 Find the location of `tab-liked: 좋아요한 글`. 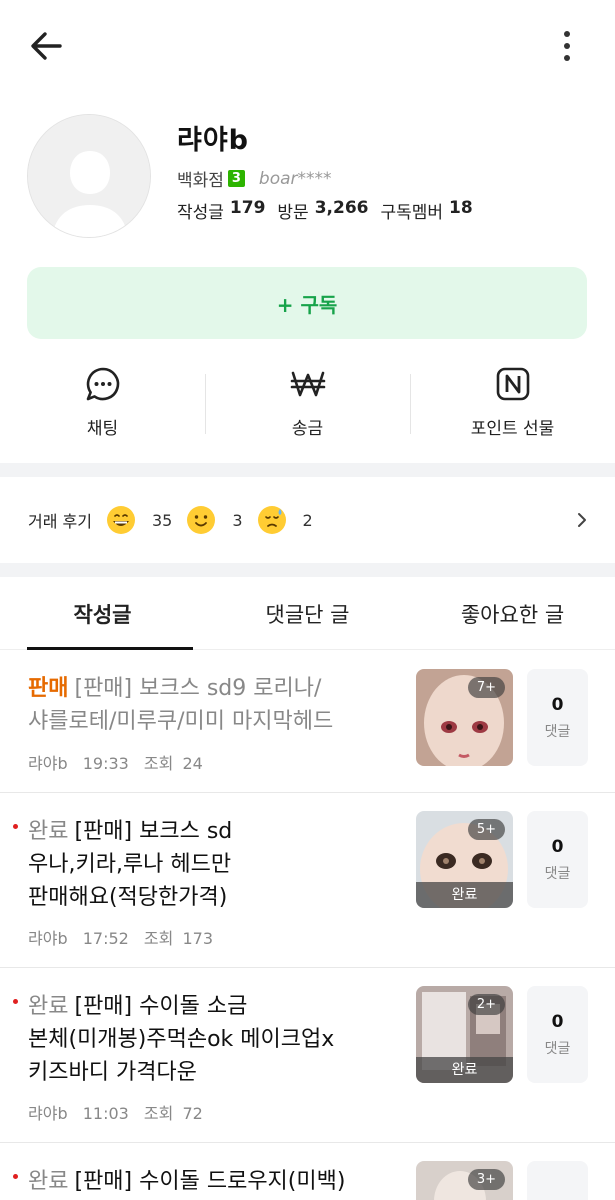

tab-liked: 좋아요한 글 is located at coordinates (512, 613).